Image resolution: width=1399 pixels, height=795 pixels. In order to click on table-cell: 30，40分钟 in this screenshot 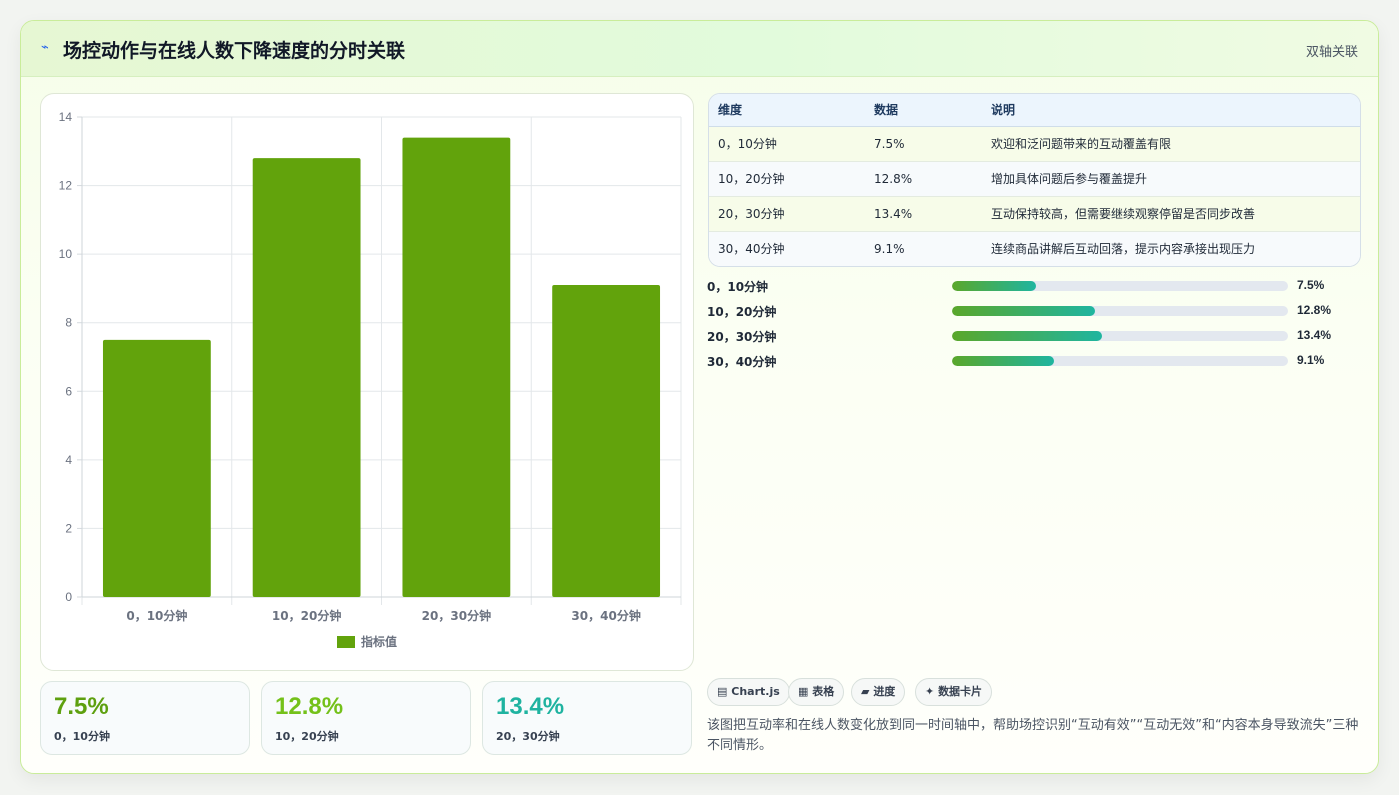, I will do `click(751, 249)`.